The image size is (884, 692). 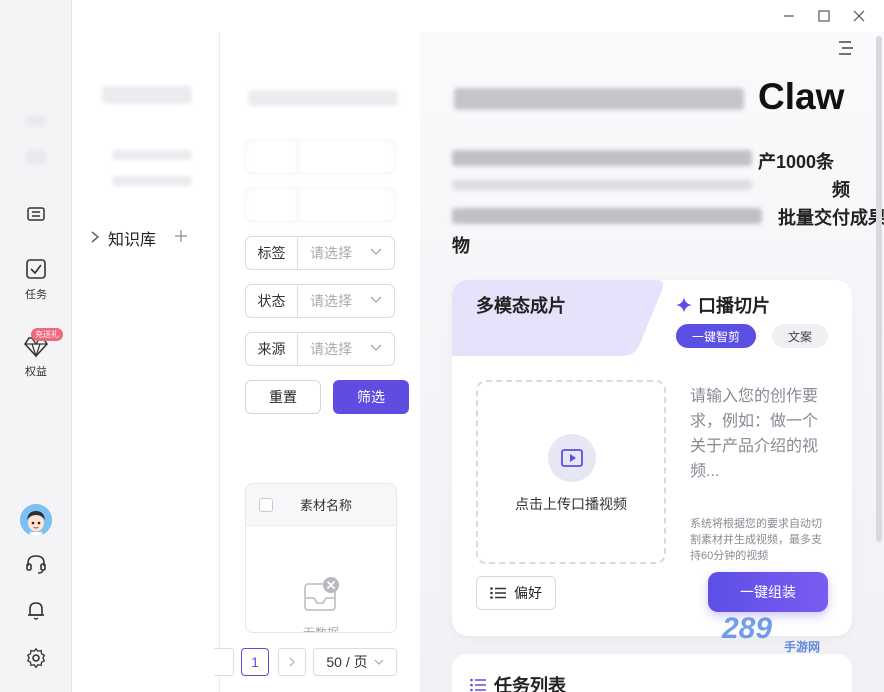 I want to click on maximize-button, so click(x=824, y=16).